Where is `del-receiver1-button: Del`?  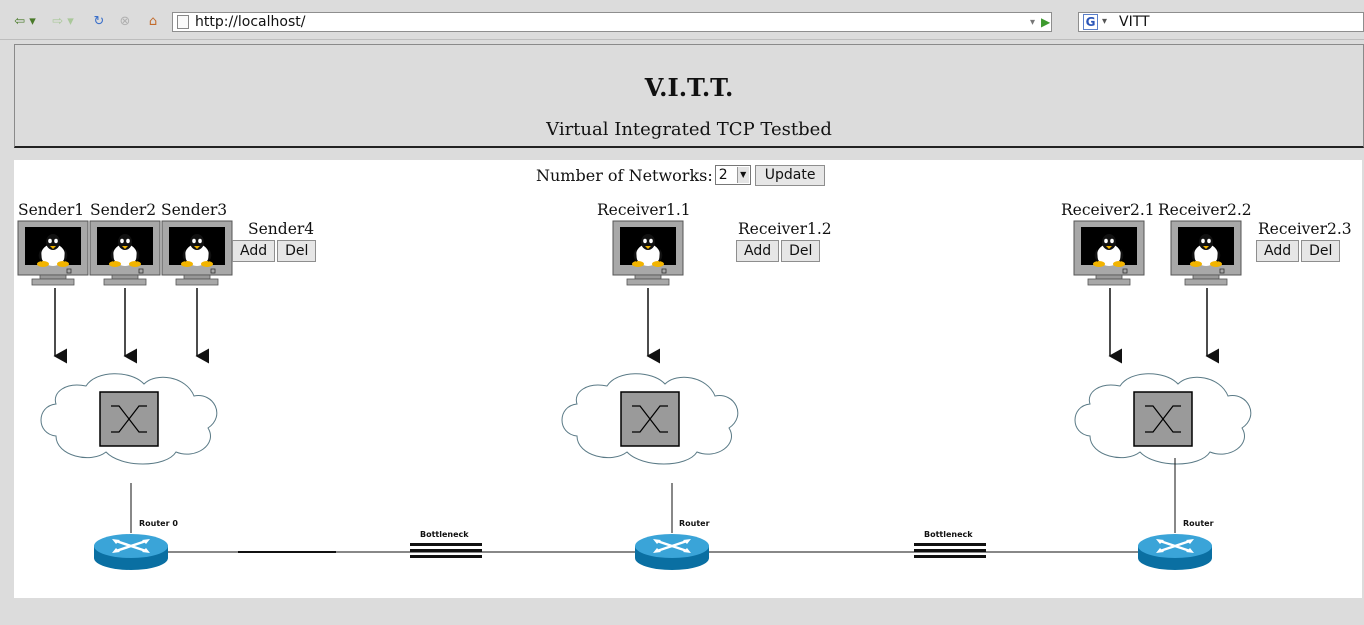
del-receiver1-button: Del is located at coordinates (801, 251).